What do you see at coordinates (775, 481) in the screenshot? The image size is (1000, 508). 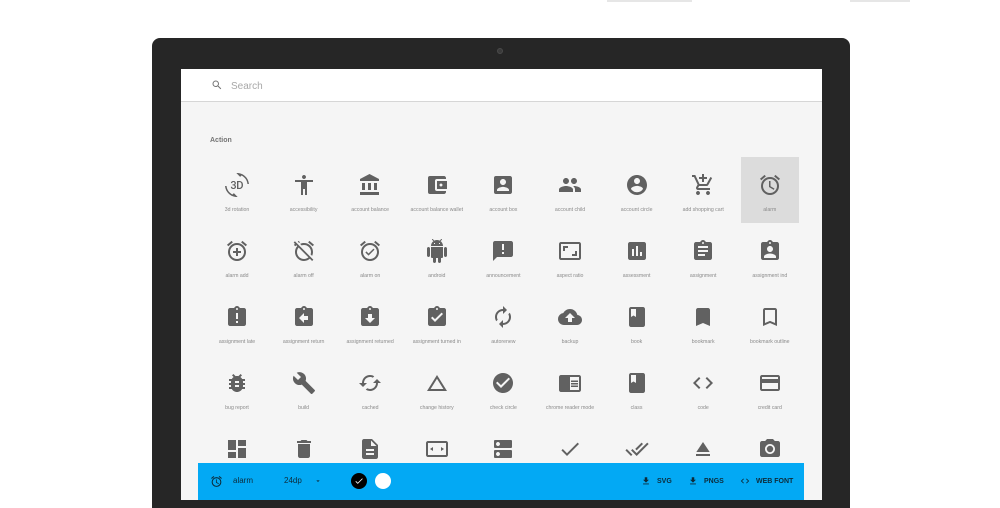 I see `web-font-label: WEB FONT` at bounding box center [775, 481].